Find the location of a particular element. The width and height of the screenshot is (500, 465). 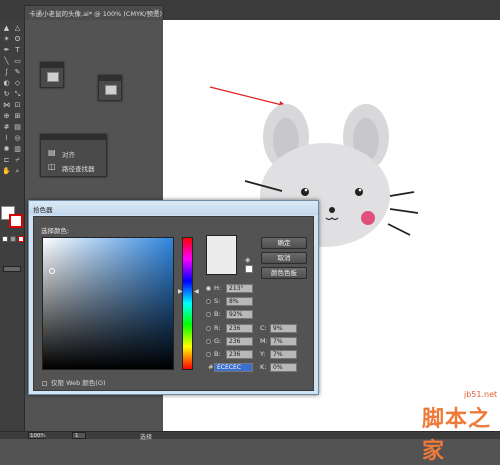

line-tool-icon: ╲ is located at coordinates (6, 61).